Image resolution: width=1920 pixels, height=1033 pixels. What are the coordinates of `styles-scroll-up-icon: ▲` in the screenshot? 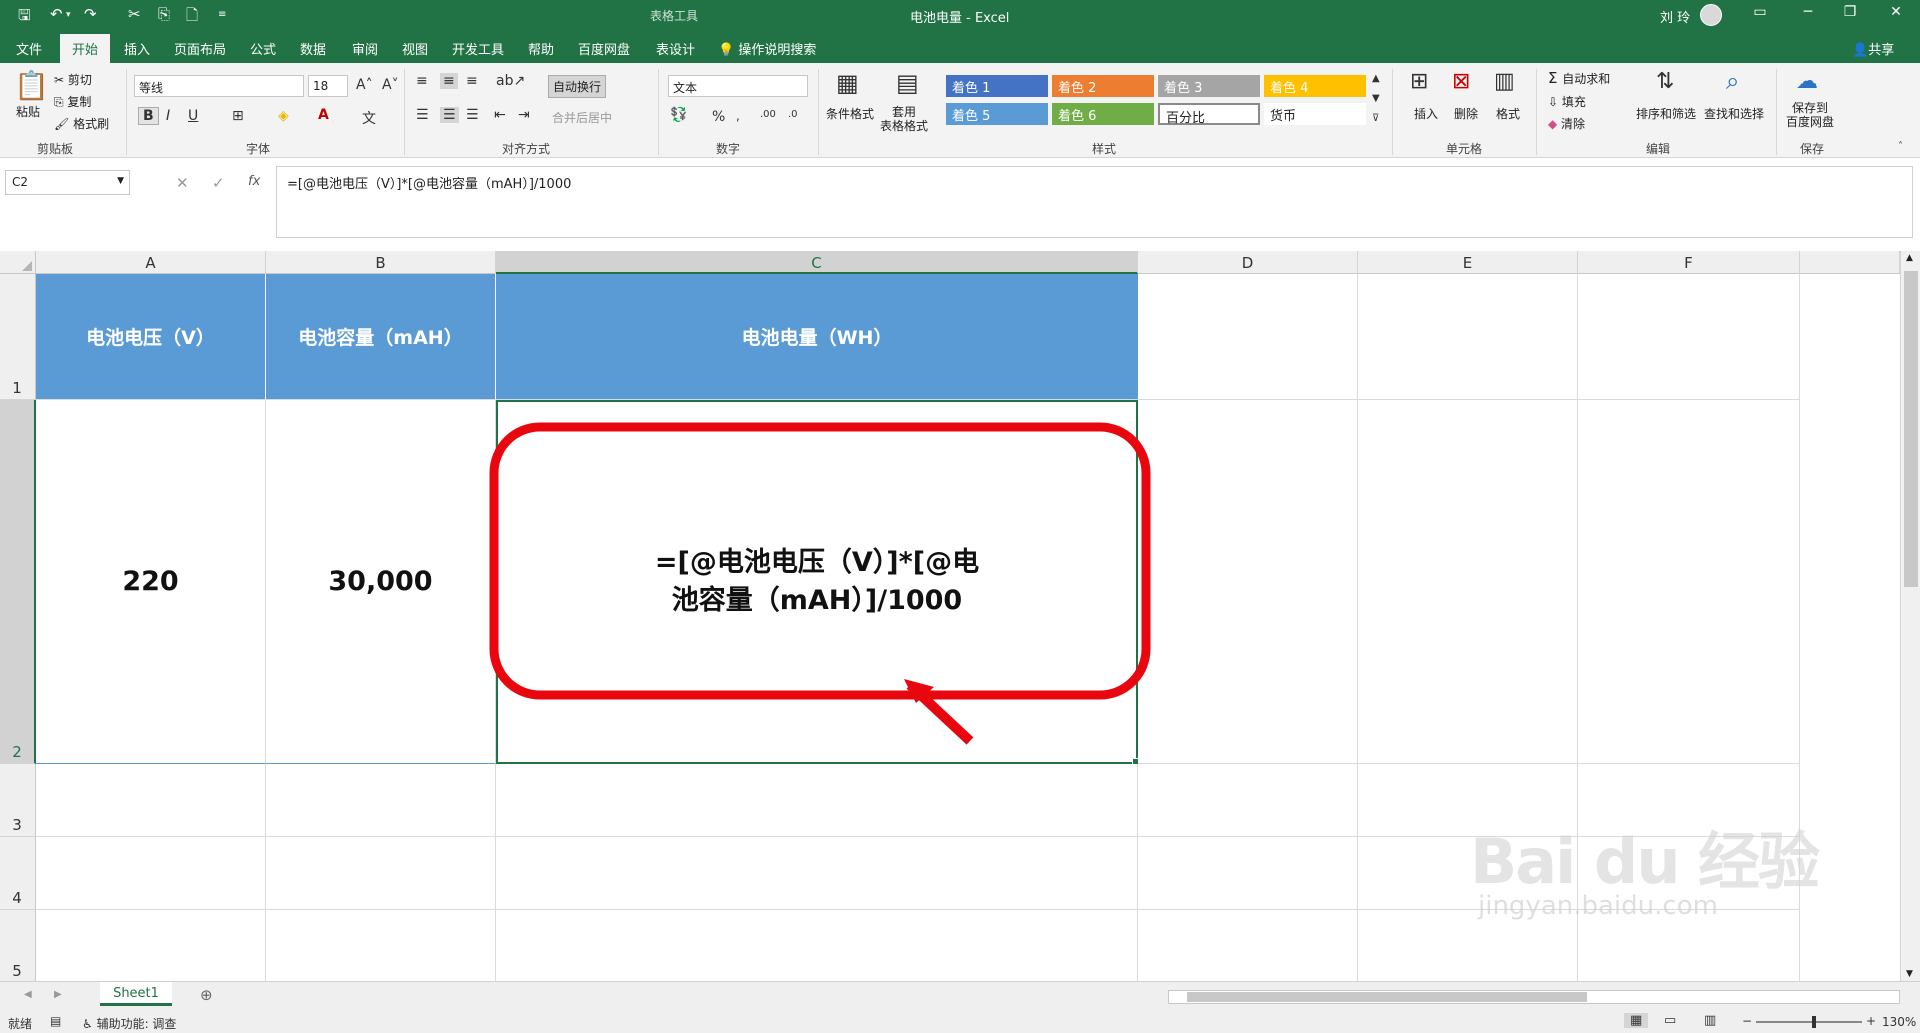 It's located at (1376, 78).